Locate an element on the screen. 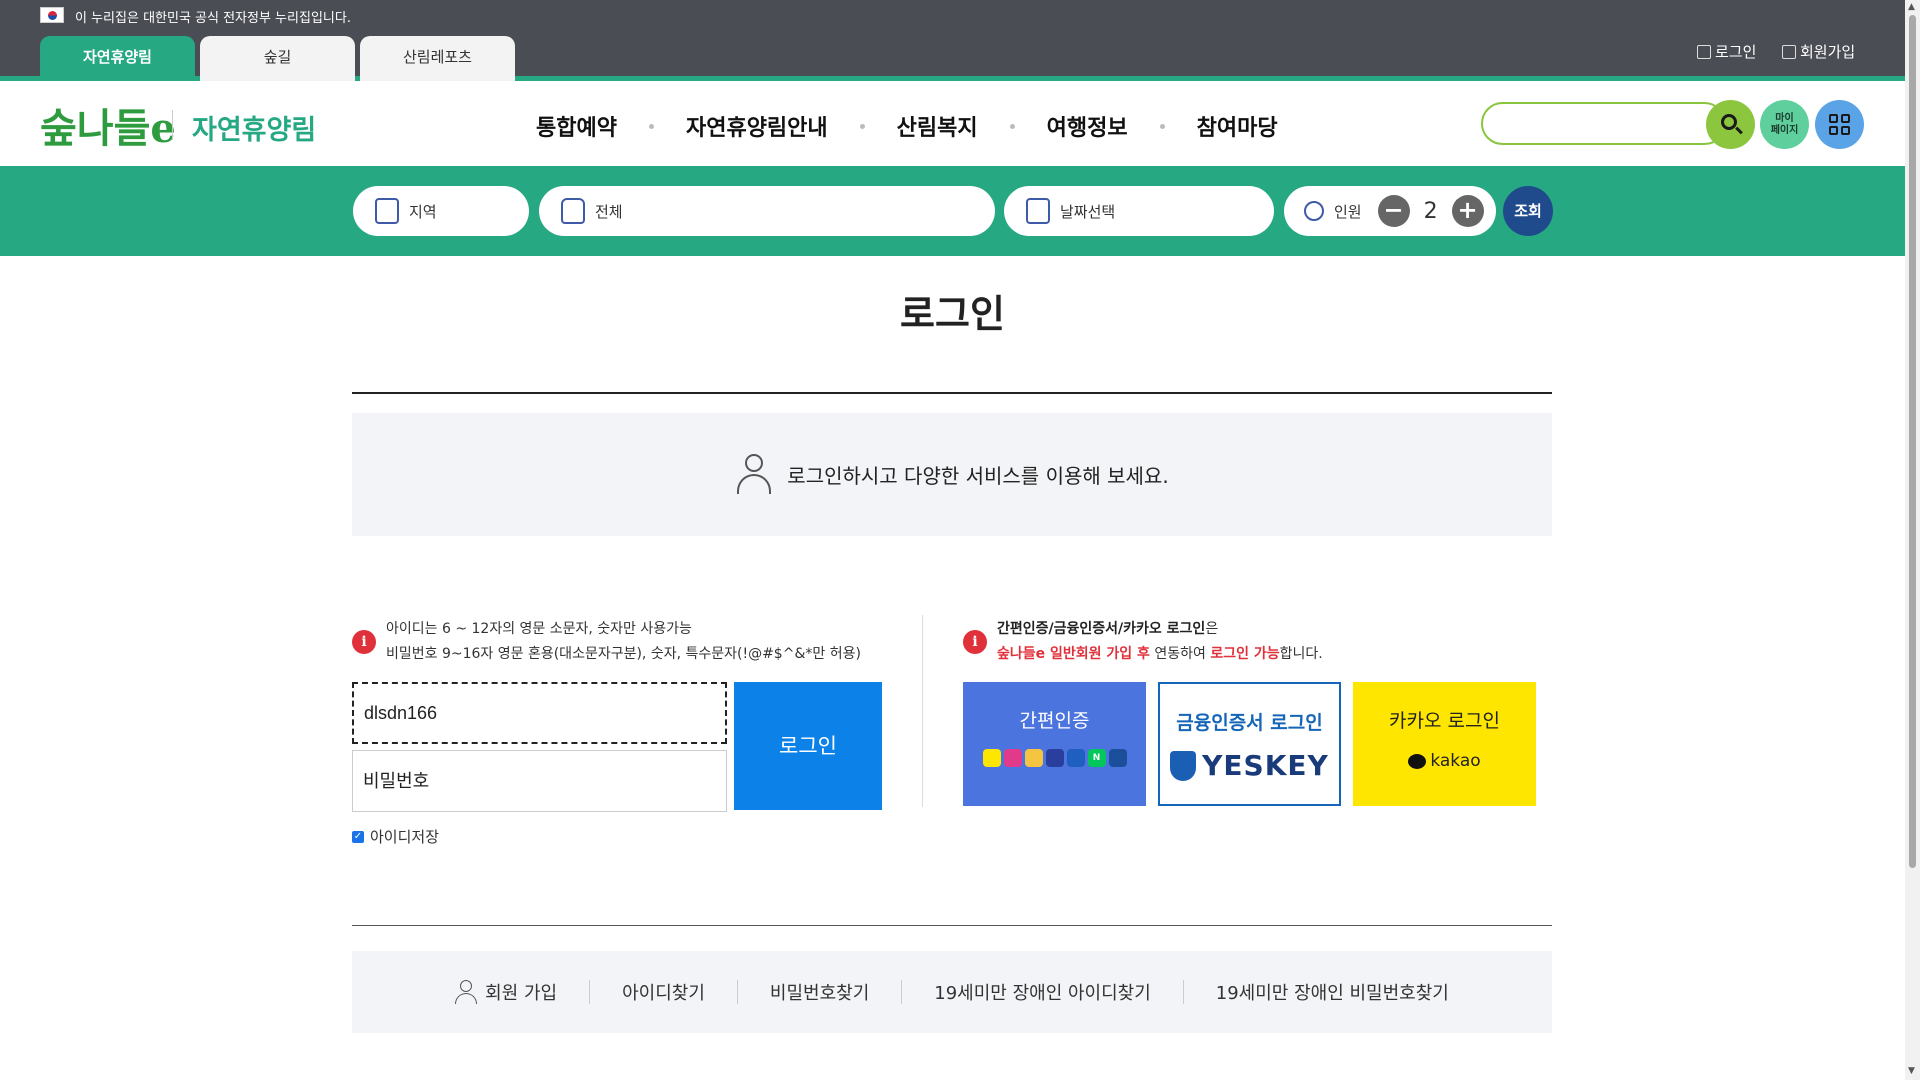 This screenshot has width=1920, height=1080. login-intro-box: 로그인하시고 다양한 서비스를 이용해 보세요. is located at coordinates (952, 474).